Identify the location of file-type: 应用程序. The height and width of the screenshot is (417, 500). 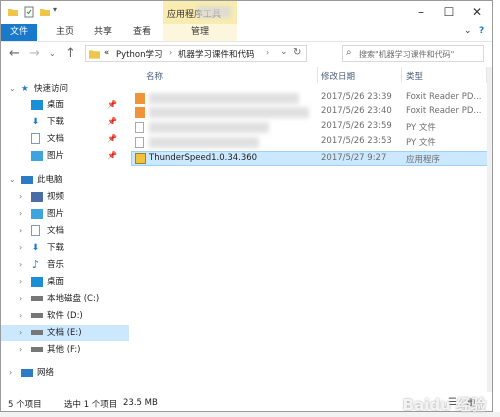
(423, 160).